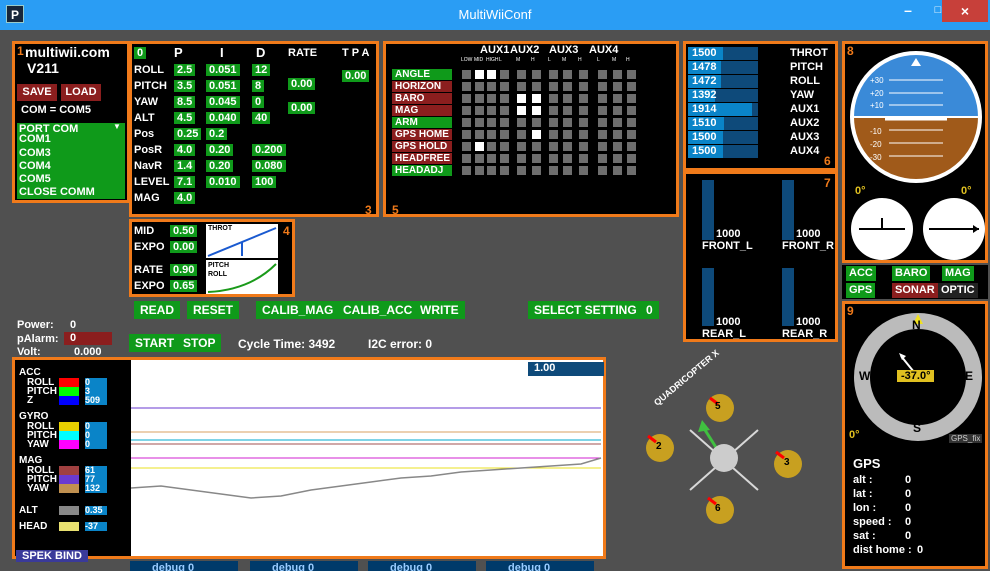 The height and width of the screenshot is (571, 990). Describe the element at coordinates (81, 92) in the screenshot. I see `load-button: LOAD` at that location.